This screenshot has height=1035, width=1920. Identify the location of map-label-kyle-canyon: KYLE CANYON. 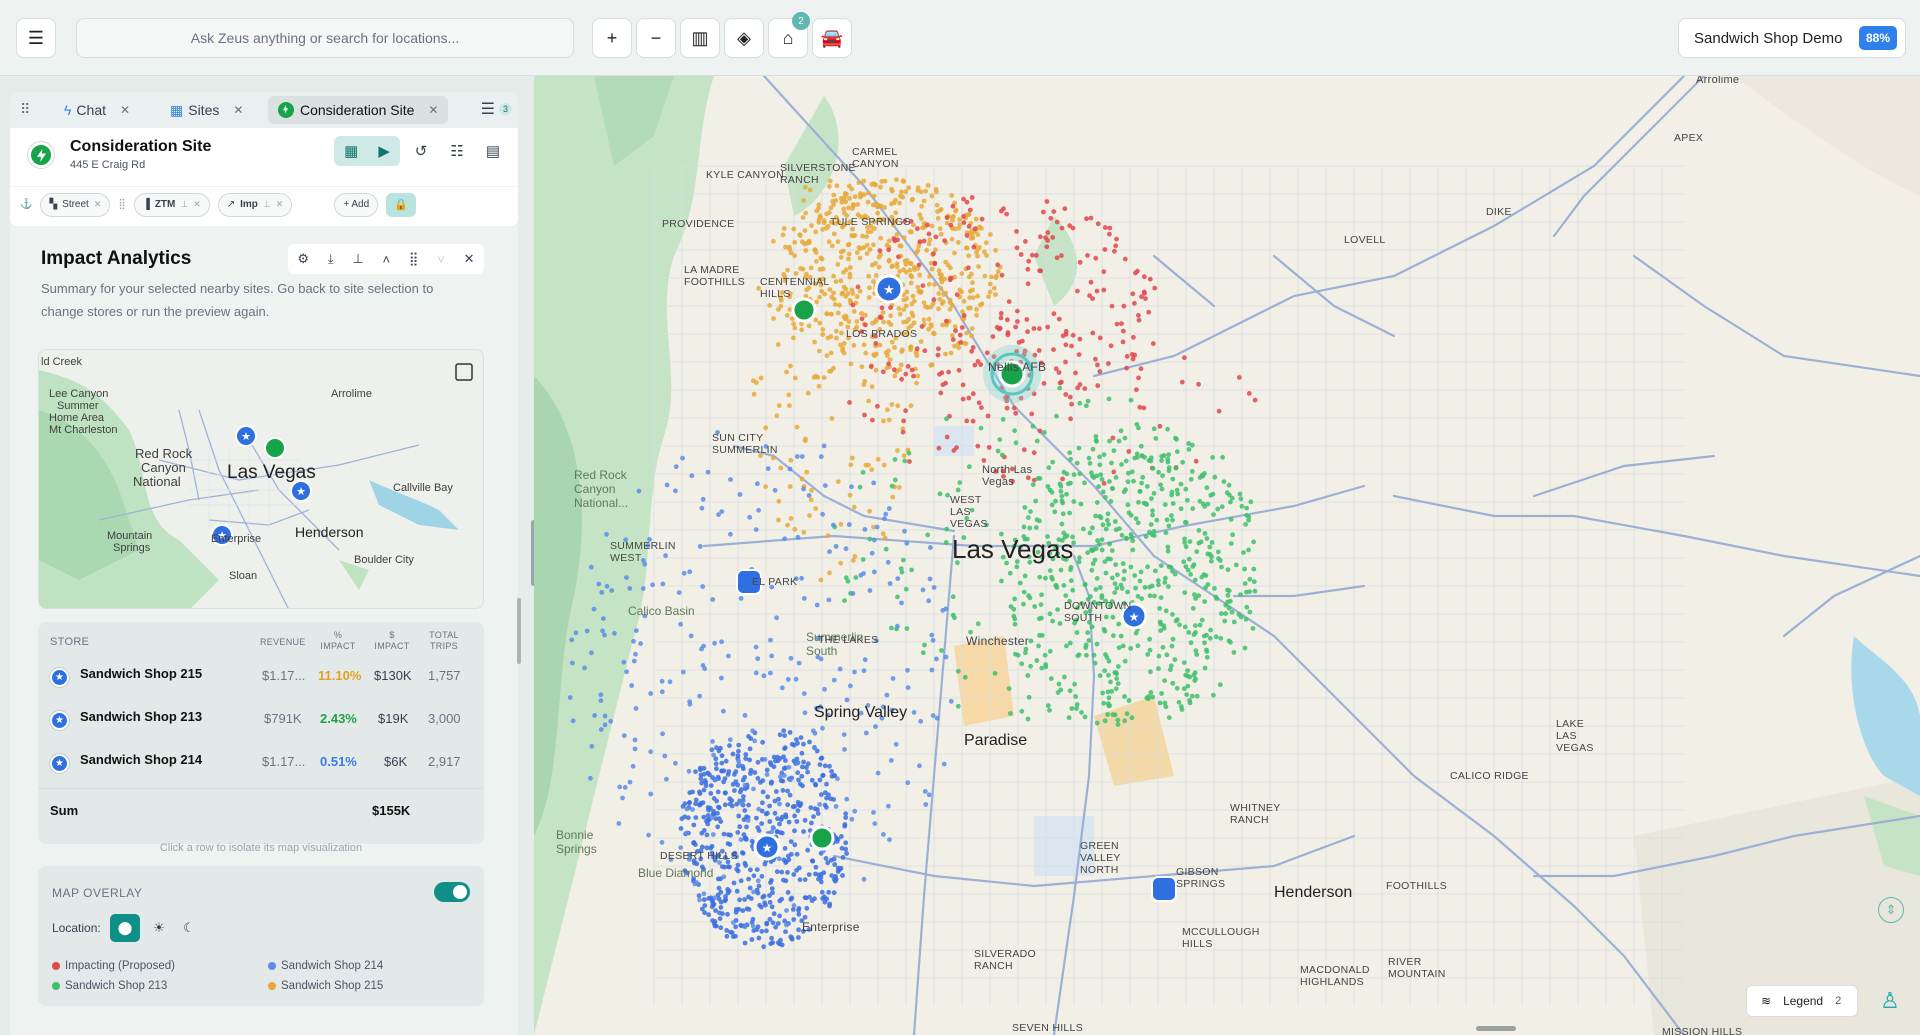
(745, 175).